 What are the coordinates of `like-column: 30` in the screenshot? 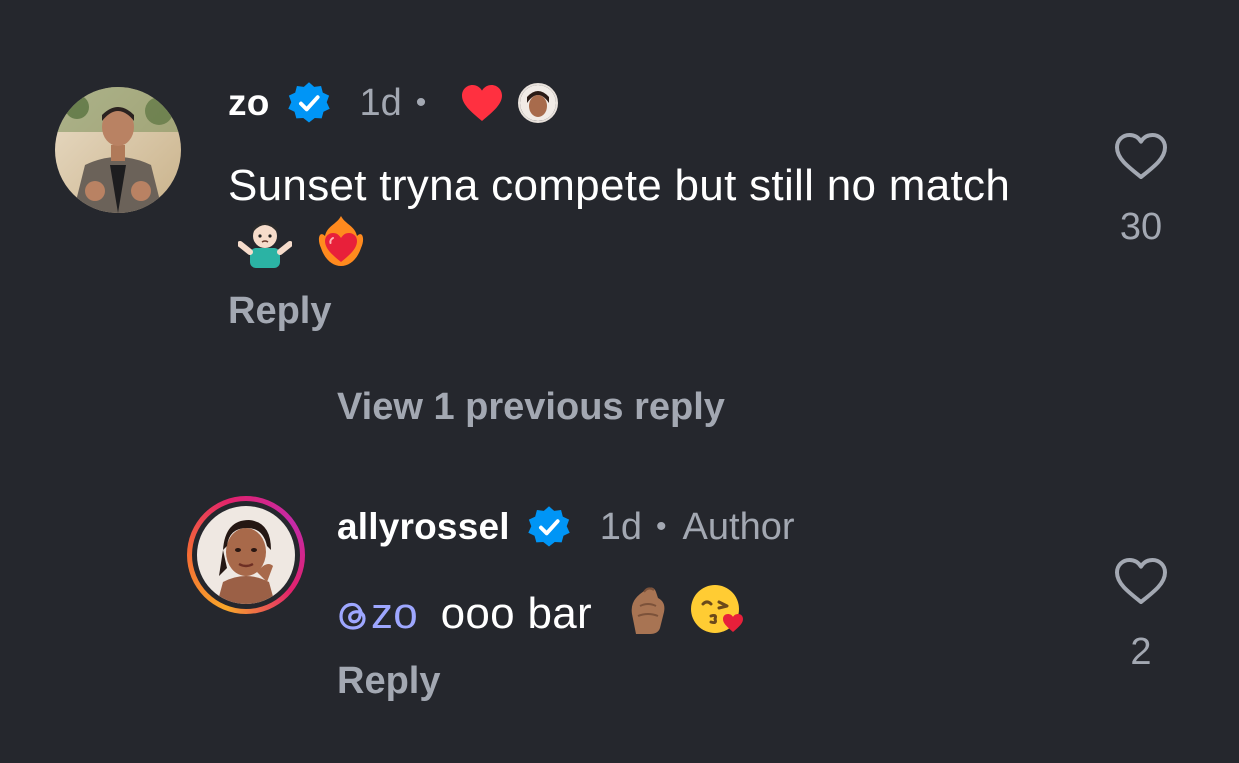 It's located at (1141, 190).